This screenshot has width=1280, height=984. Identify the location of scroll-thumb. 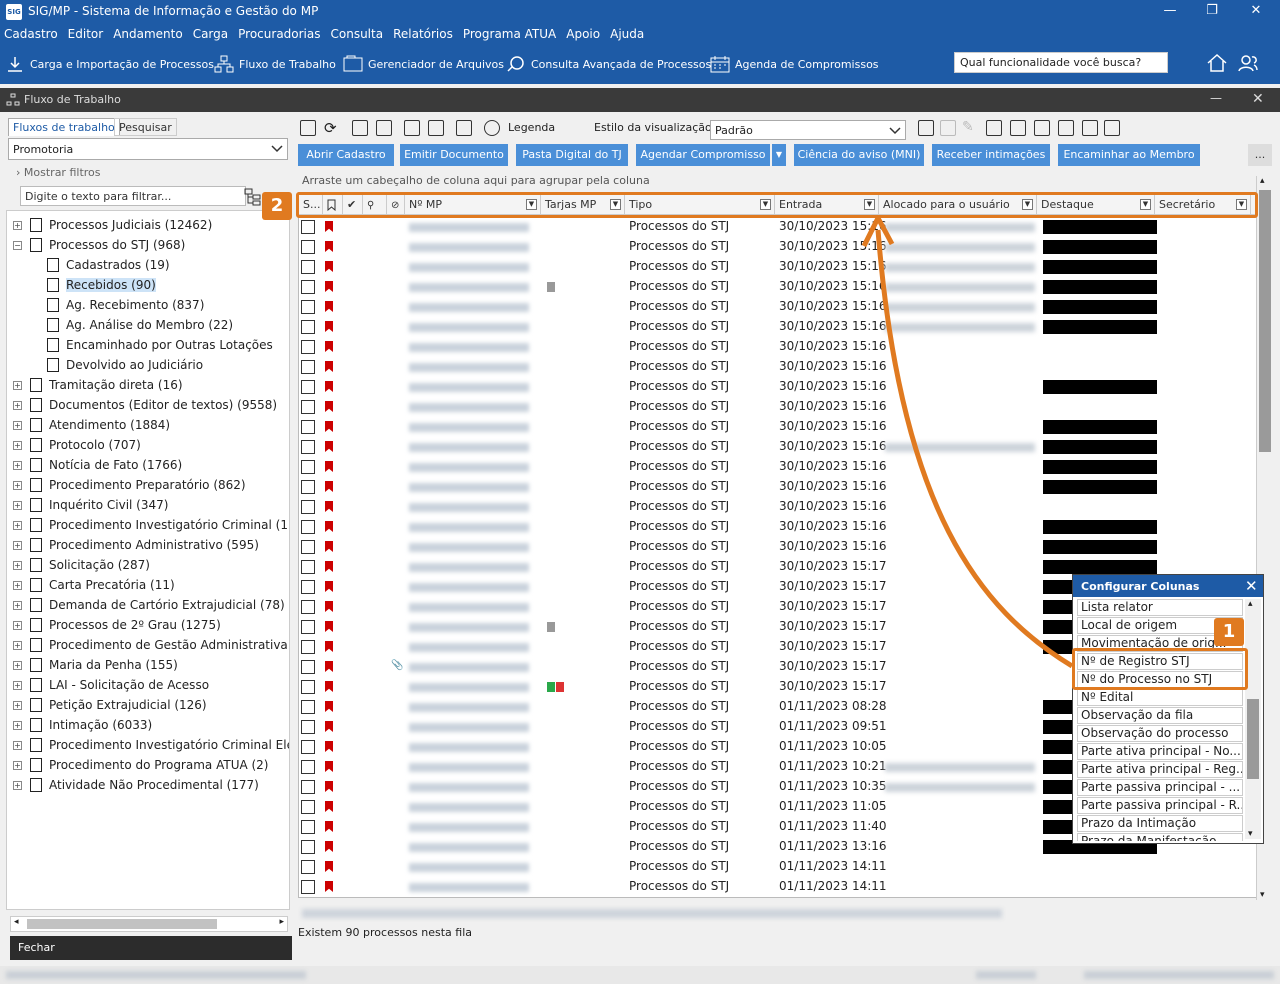
(122, 924).